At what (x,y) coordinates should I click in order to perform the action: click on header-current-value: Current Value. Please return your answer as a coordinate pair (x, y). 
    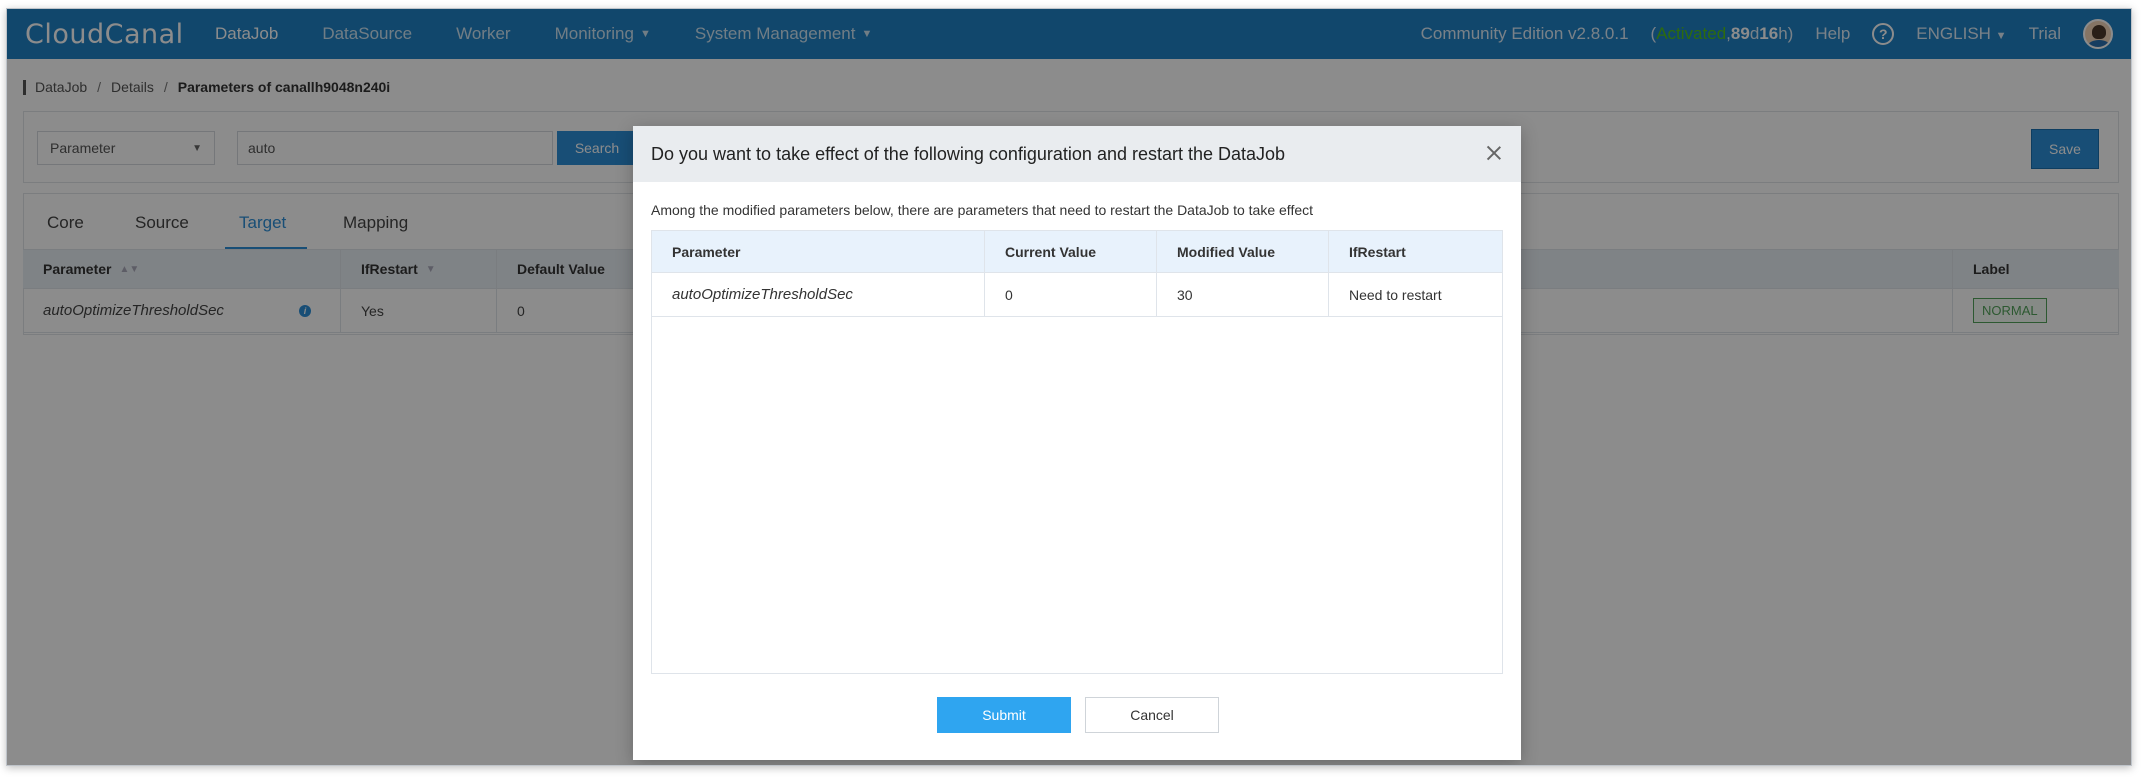
    Looking at the image, I should click on (1071, 251).